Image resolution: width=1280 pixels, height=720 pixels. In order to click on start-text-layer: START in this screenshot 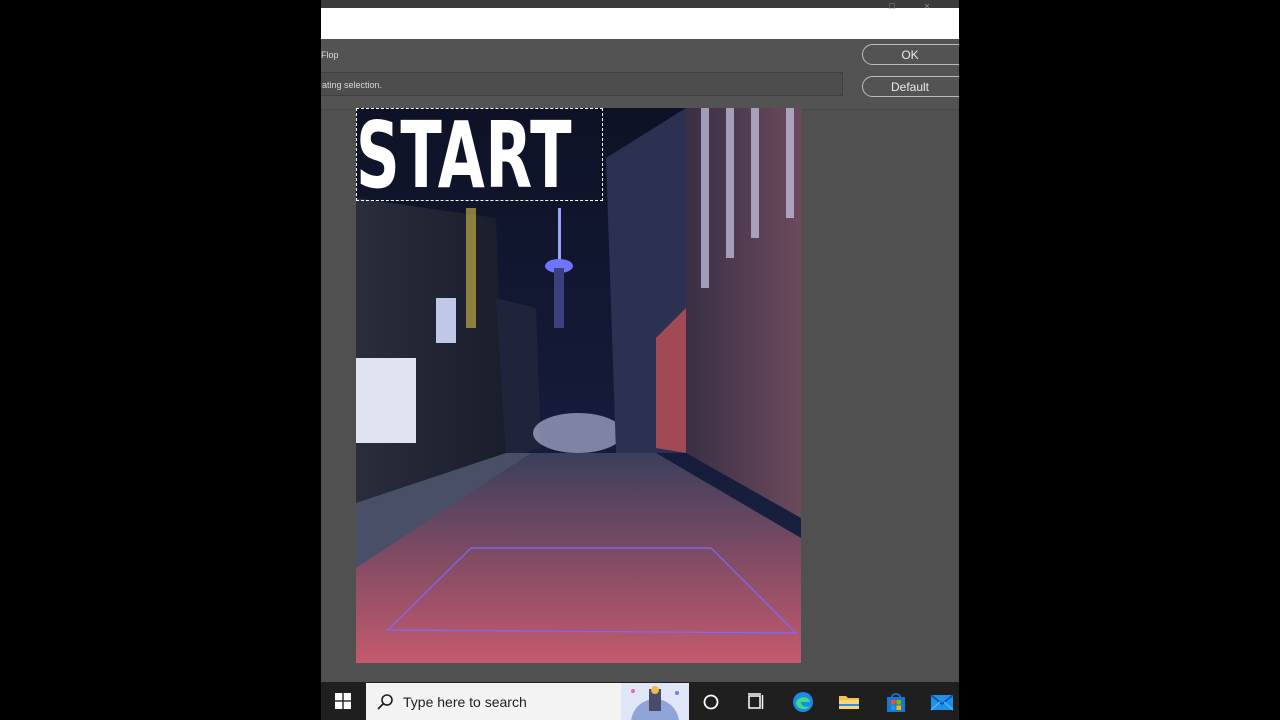, I will do `click(464, 156)`.